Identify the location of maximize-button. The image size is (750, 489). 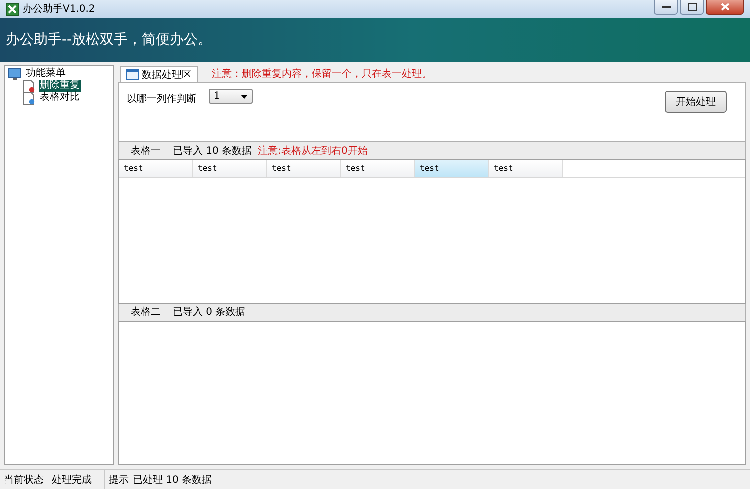
(692, 7).